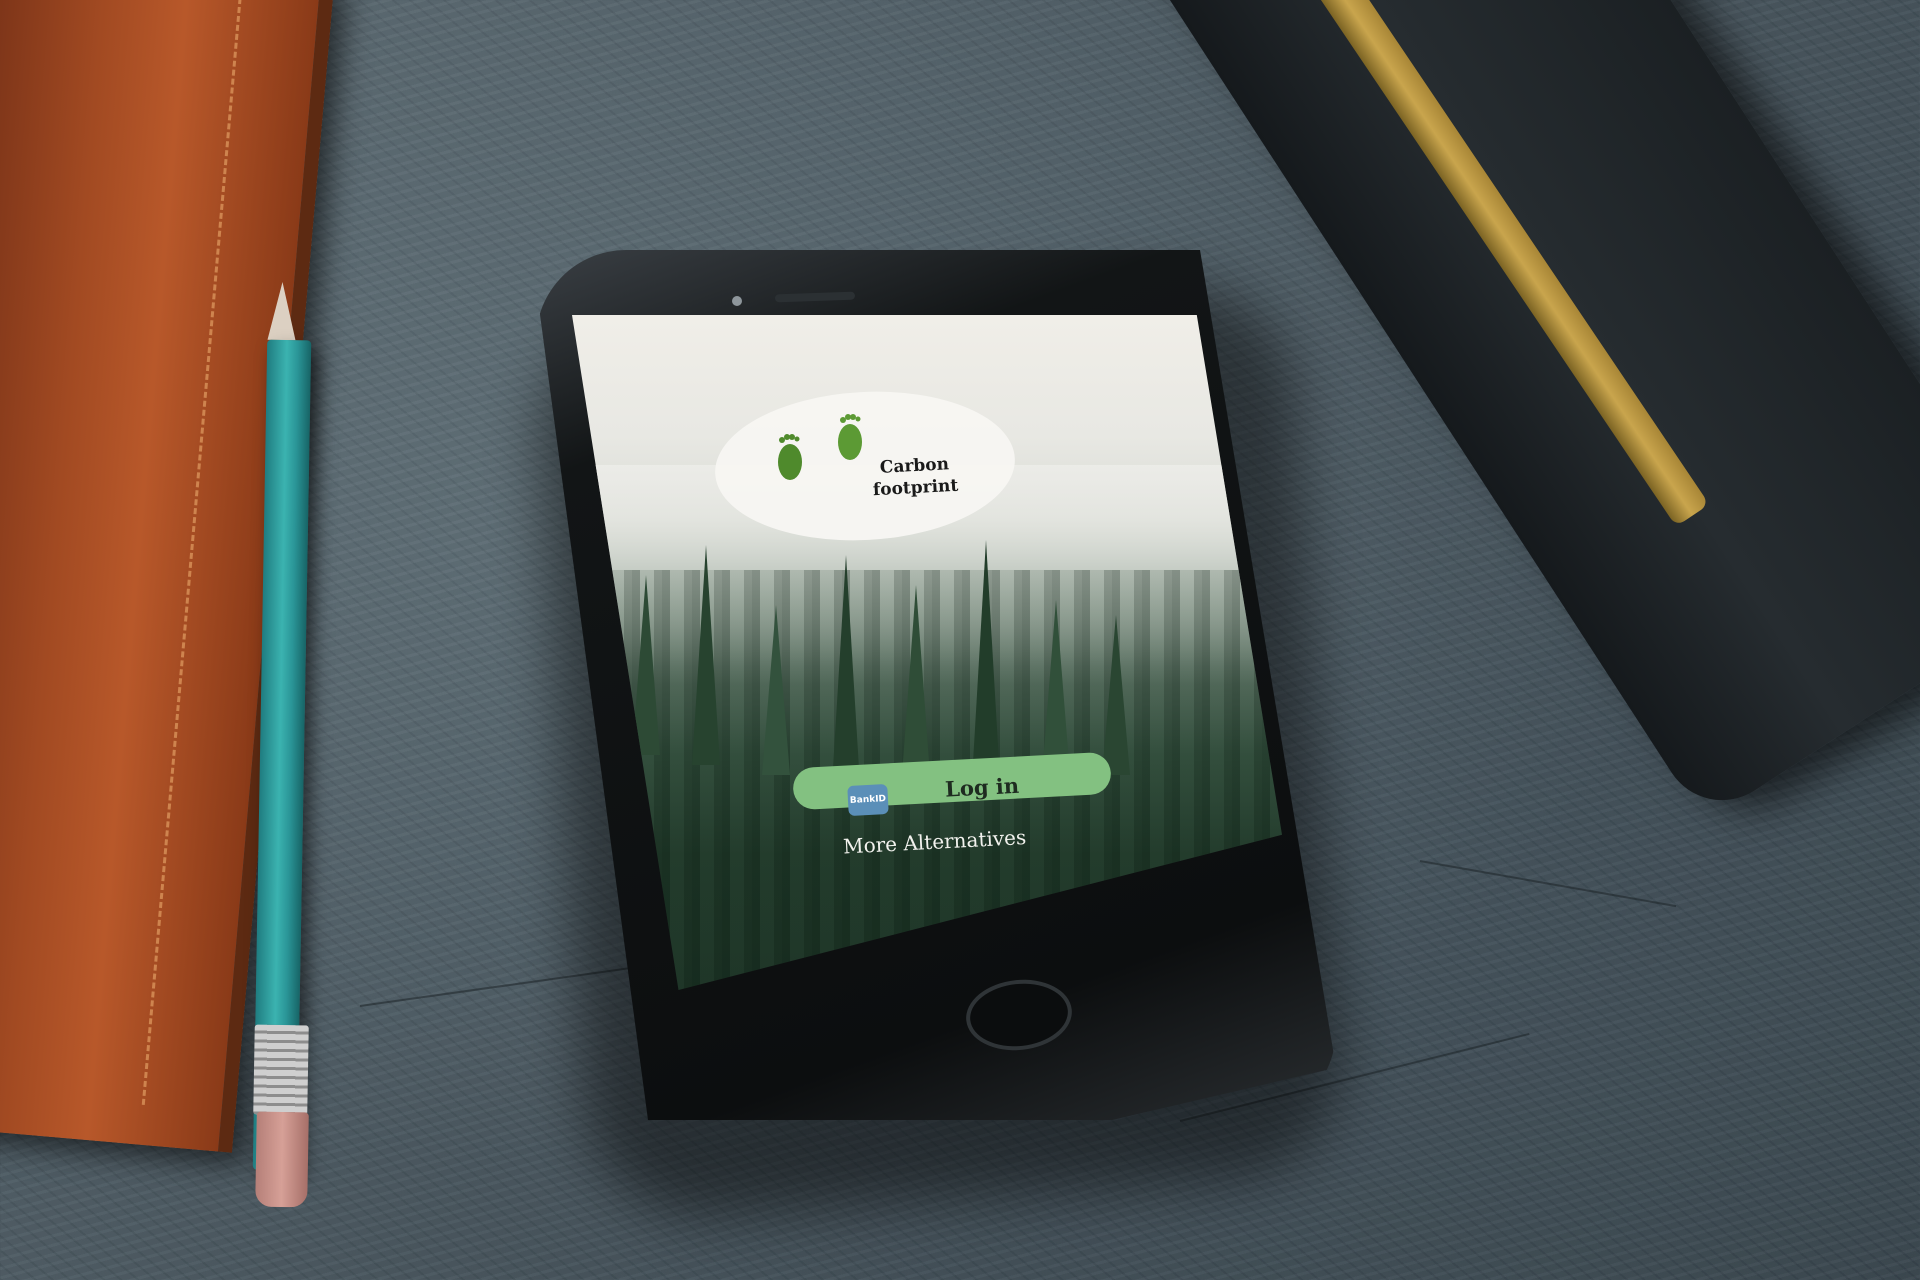 This screenshot has height=1280, width=1920. What do you see at coordinates (915, 477) in the screenshot?
I see `app-title: Carbon footprint` at bounding box center [915, 477].